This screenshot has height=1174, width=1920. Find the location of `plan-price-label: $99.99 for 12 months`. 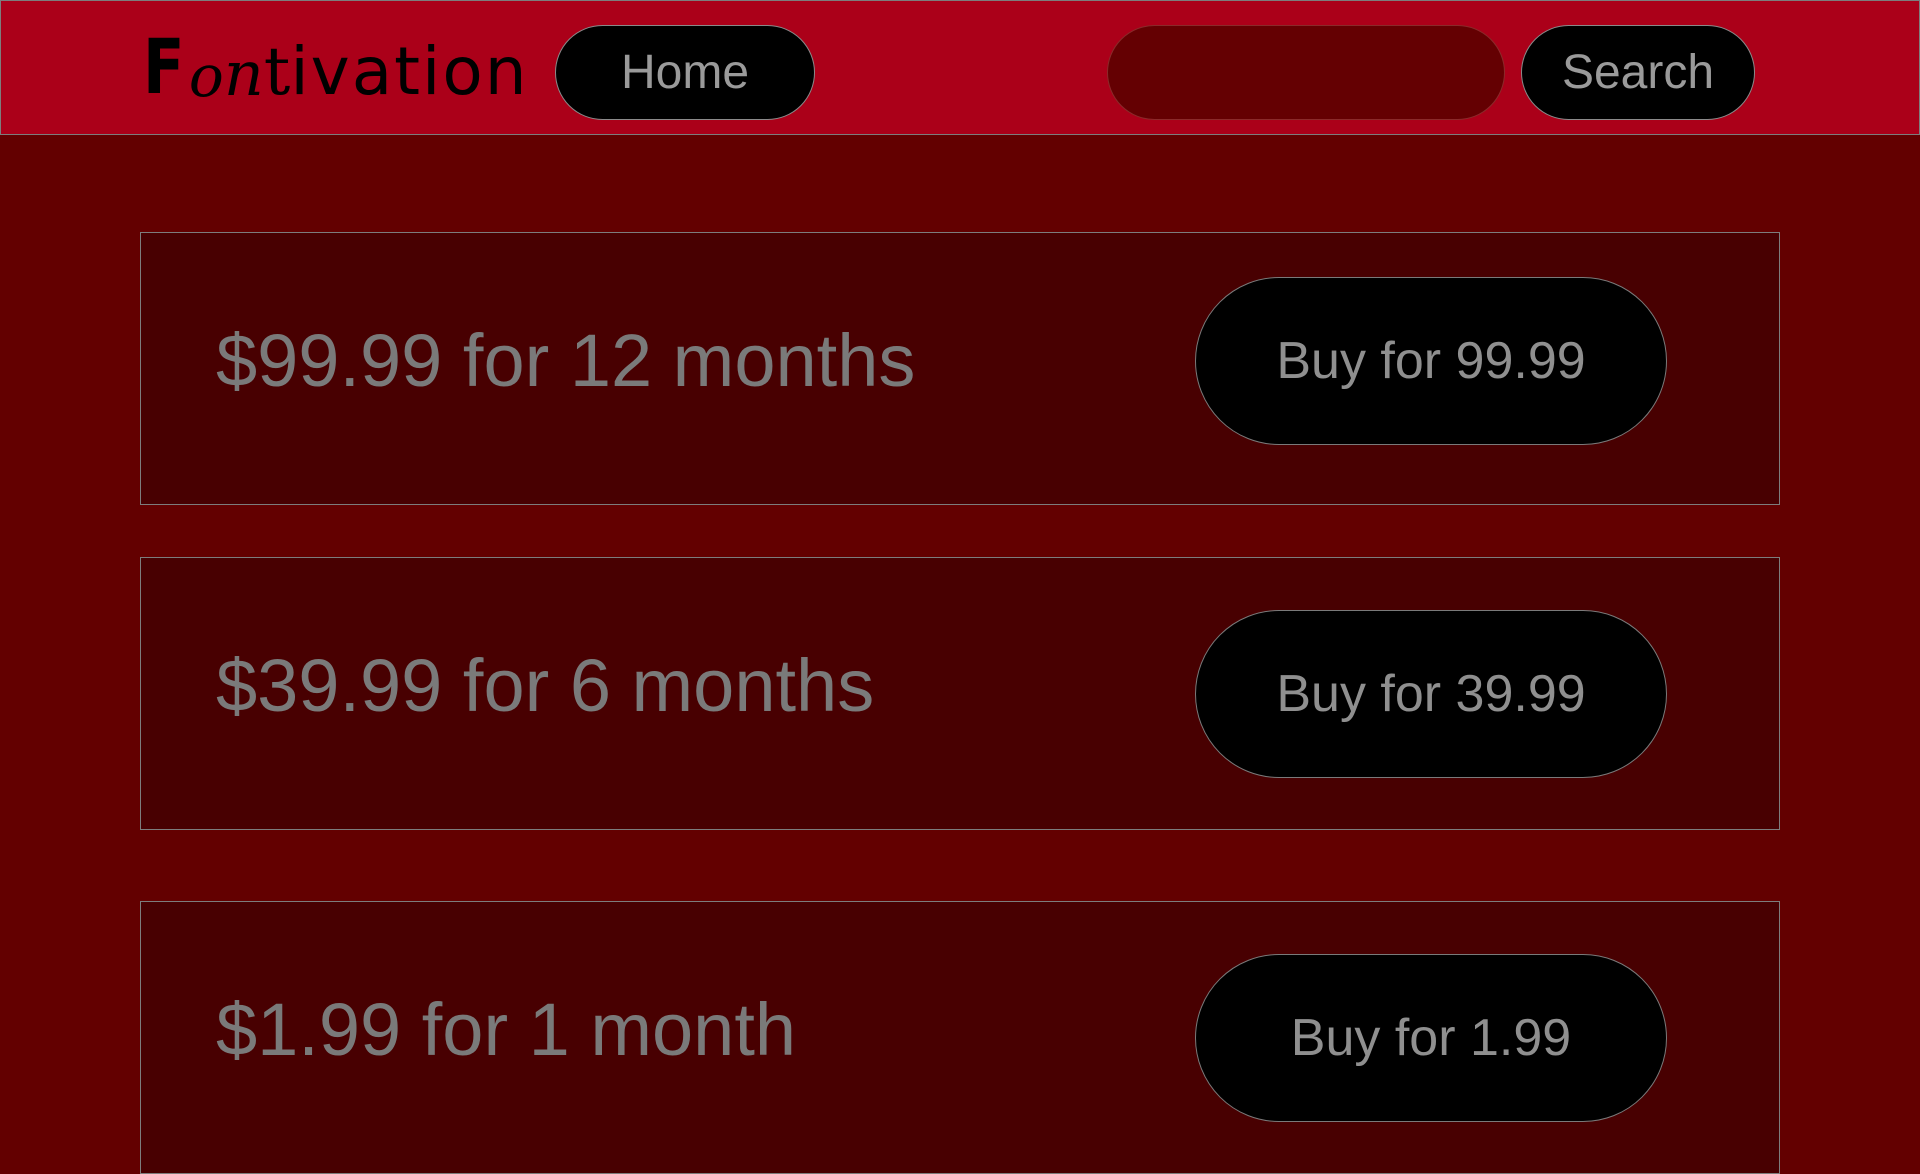

plan-price-label: $99.99 for 12 months is located at coordinates (566, 360).